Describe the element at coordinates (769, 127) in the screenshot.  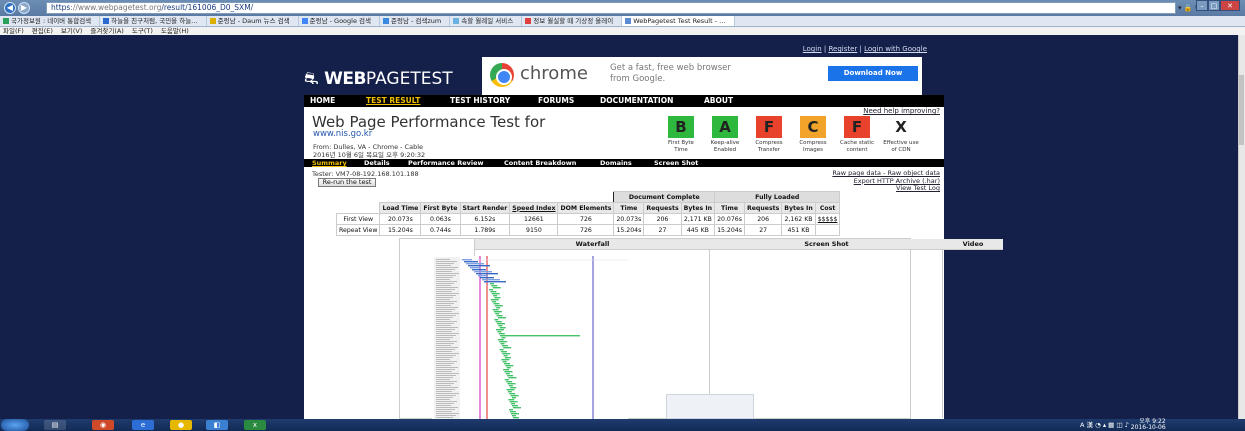
I see `grade-compress-transfer: F` at that location.